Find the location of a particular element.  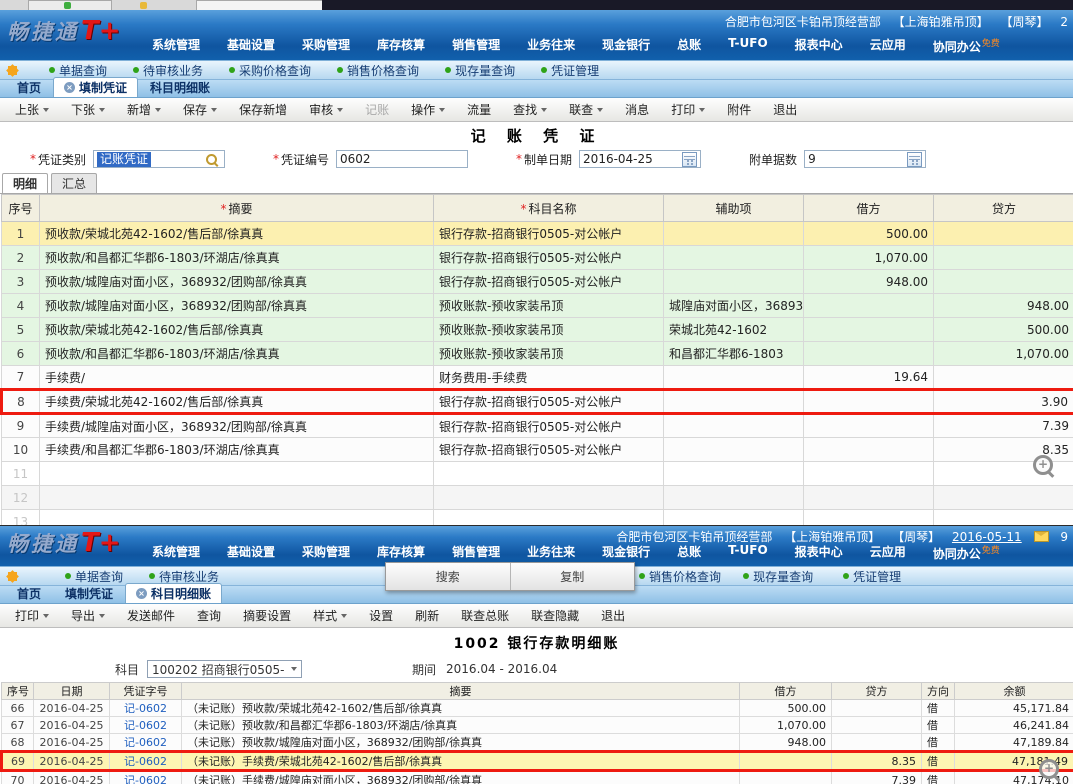

toolbar-button-联查总账: 联查总账 is located at coordinates (485, 615).